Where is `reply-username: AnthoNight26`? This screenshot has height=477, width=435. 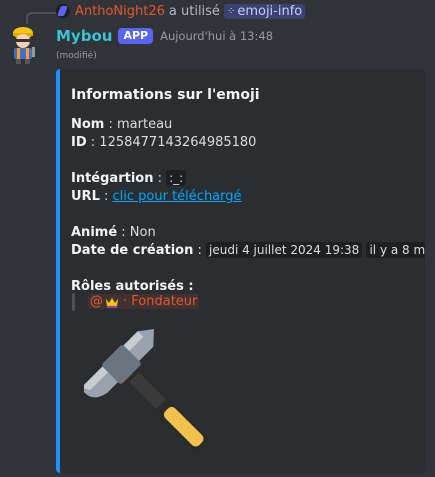 reply-username: AnthoNight26 is located at coordinates (120, 11).